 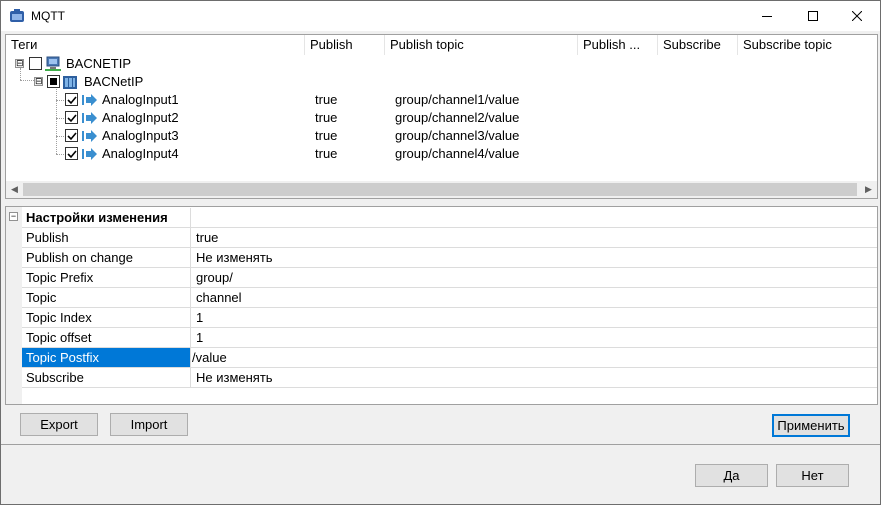 I want to click on import-button: Import, so click(x=149, y=424).